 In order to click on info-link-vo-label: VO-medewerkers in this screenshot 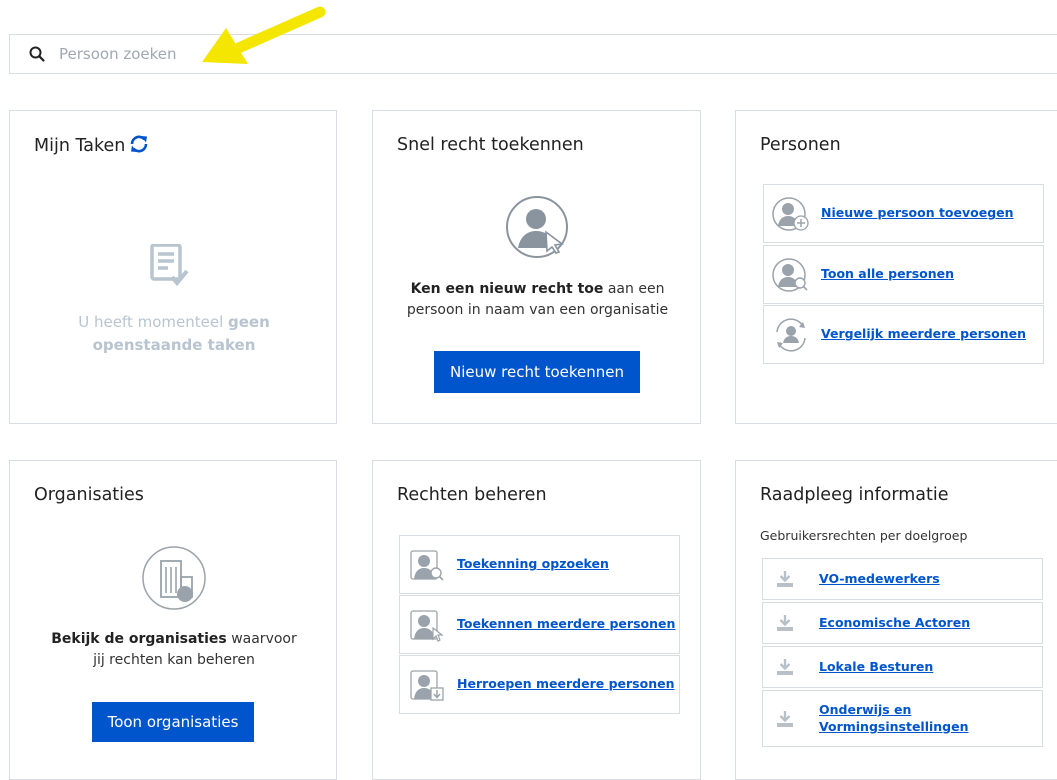, I will do `click(879, 579)`.